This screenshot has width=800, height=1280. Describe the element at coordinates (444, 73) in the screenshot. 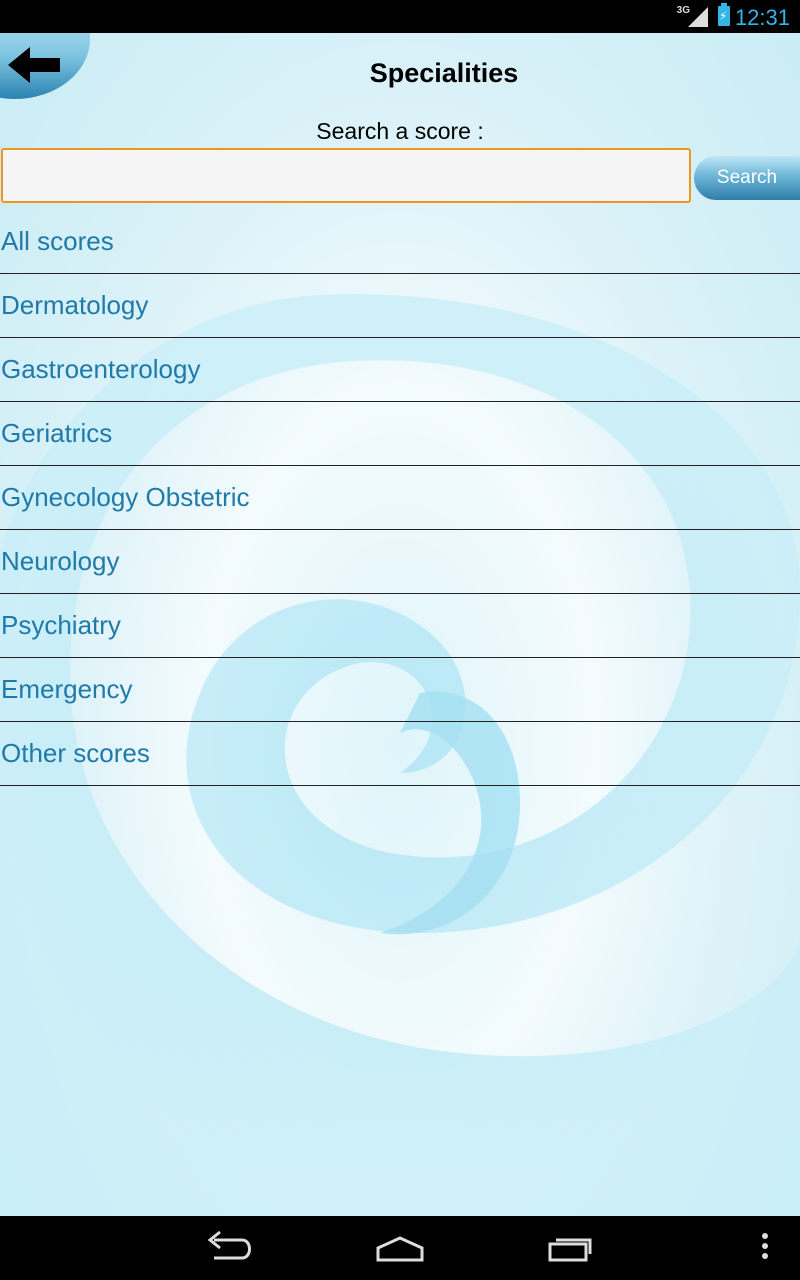

I see `page-title: Specialities` at that location.